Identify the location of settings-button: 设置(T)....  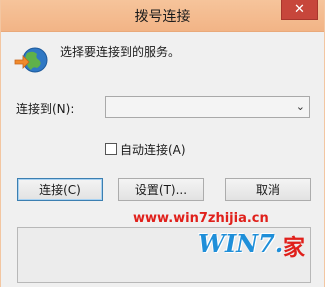
(161, 189).